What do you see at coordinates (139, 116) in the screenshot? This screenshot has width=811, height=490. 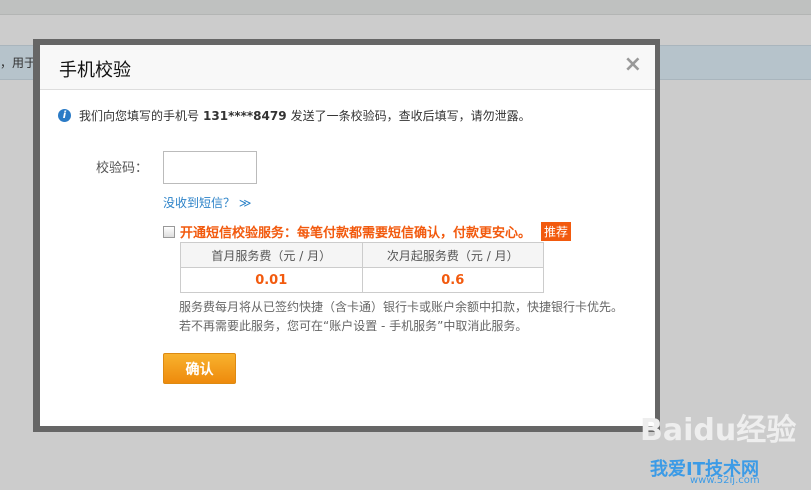 I see `info-prefix: 我们向您填写的手机号` at bounding box center [139, 116].